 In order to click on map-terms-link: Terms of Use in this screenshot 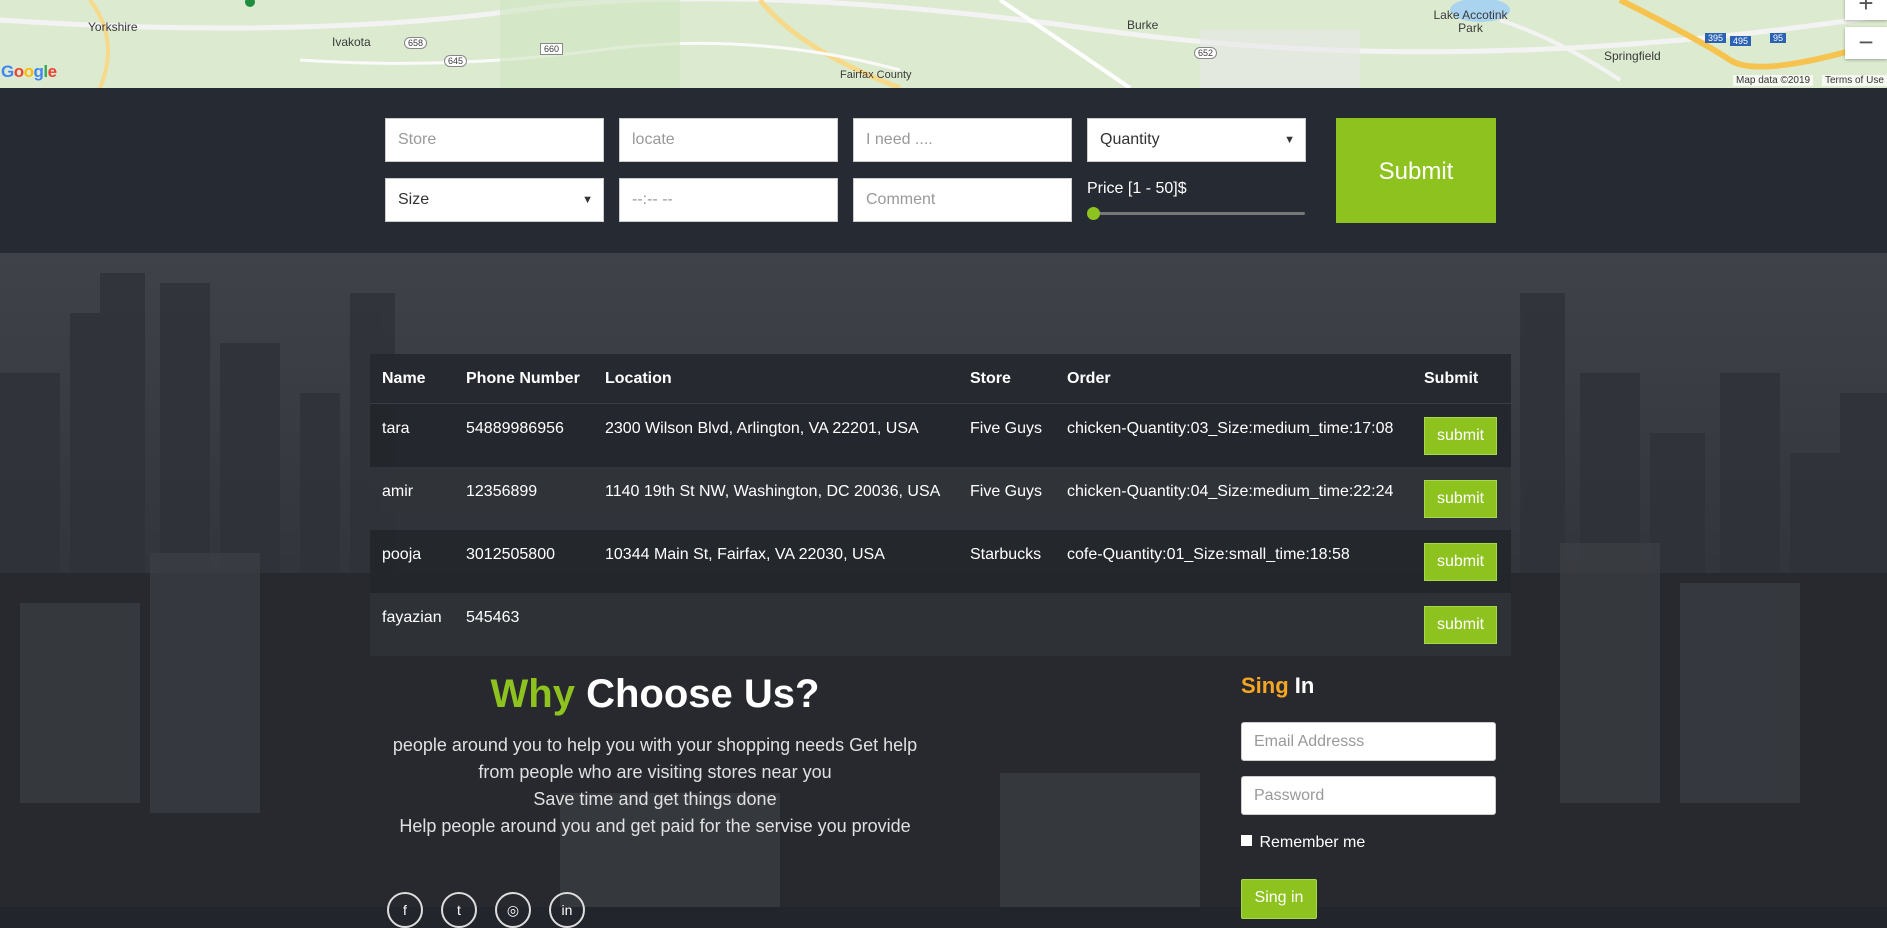, I will do `click(1854, 80)`.